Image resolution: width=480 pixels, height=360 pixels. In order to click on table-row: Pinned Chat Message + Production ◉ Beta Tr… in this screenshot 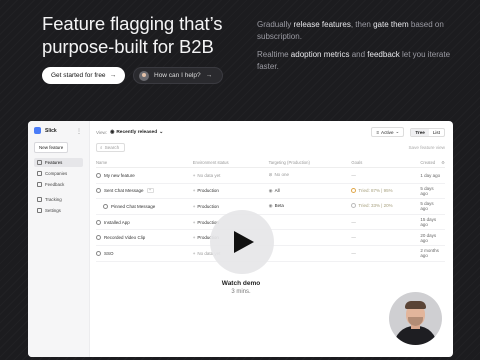, I will do `click(270, 206)`.